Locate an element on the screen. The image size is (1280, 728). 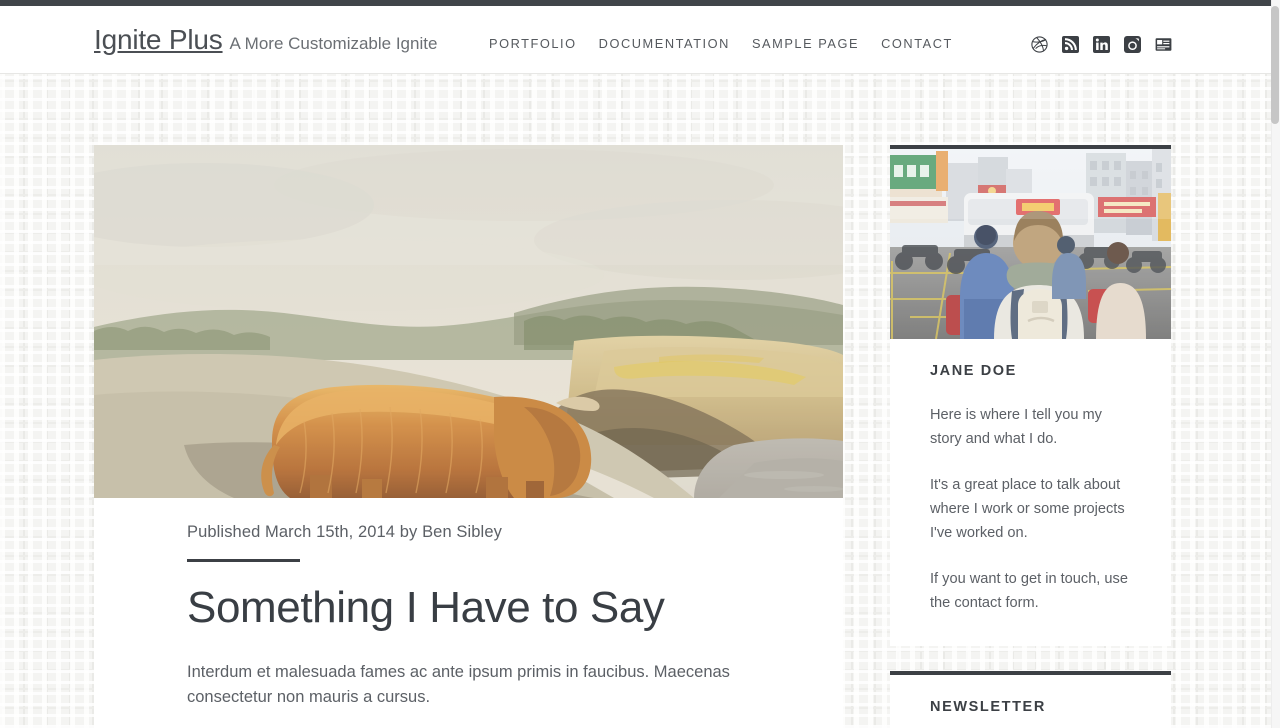
nav-item-portfolio: PORTFOLIO is located at coordinates (538, 43).